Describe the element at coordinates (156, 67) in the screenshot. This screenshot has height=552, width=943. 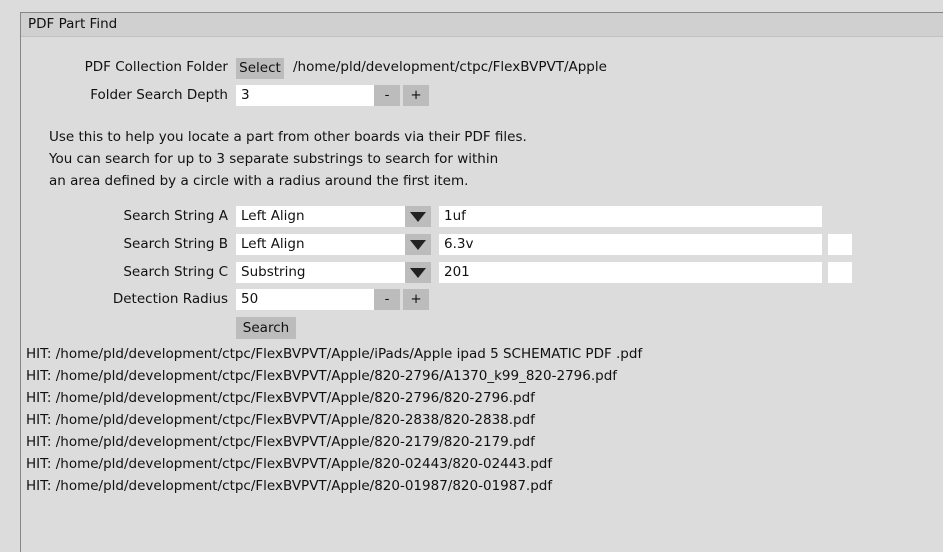
I see `pdf-collection-folder-label: PDF Collection Folder` at that location.